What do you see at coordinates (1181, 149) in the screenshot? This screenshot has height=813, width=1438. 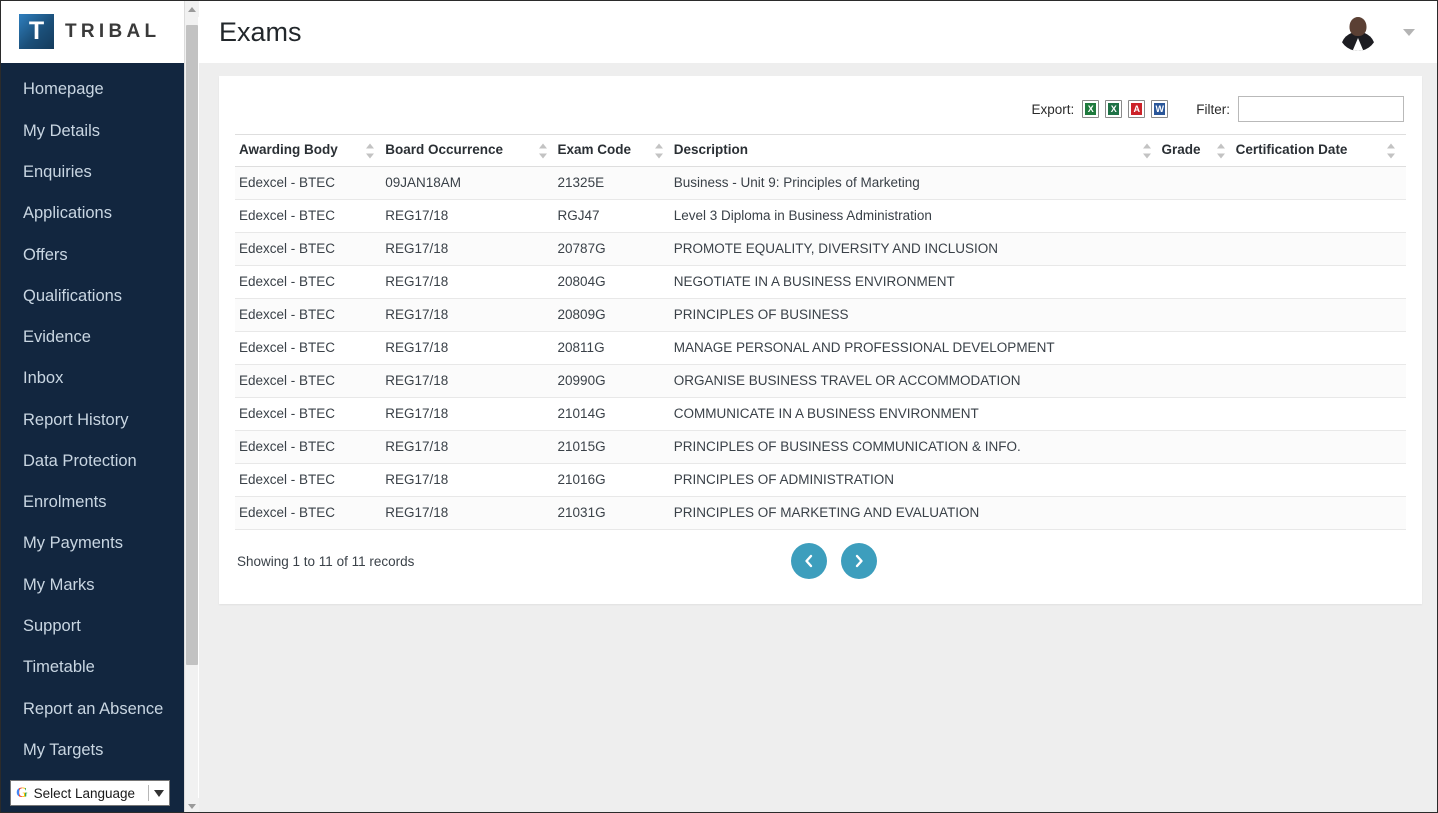 I see `column-label: Grade` at bounding box center [1181, 149].